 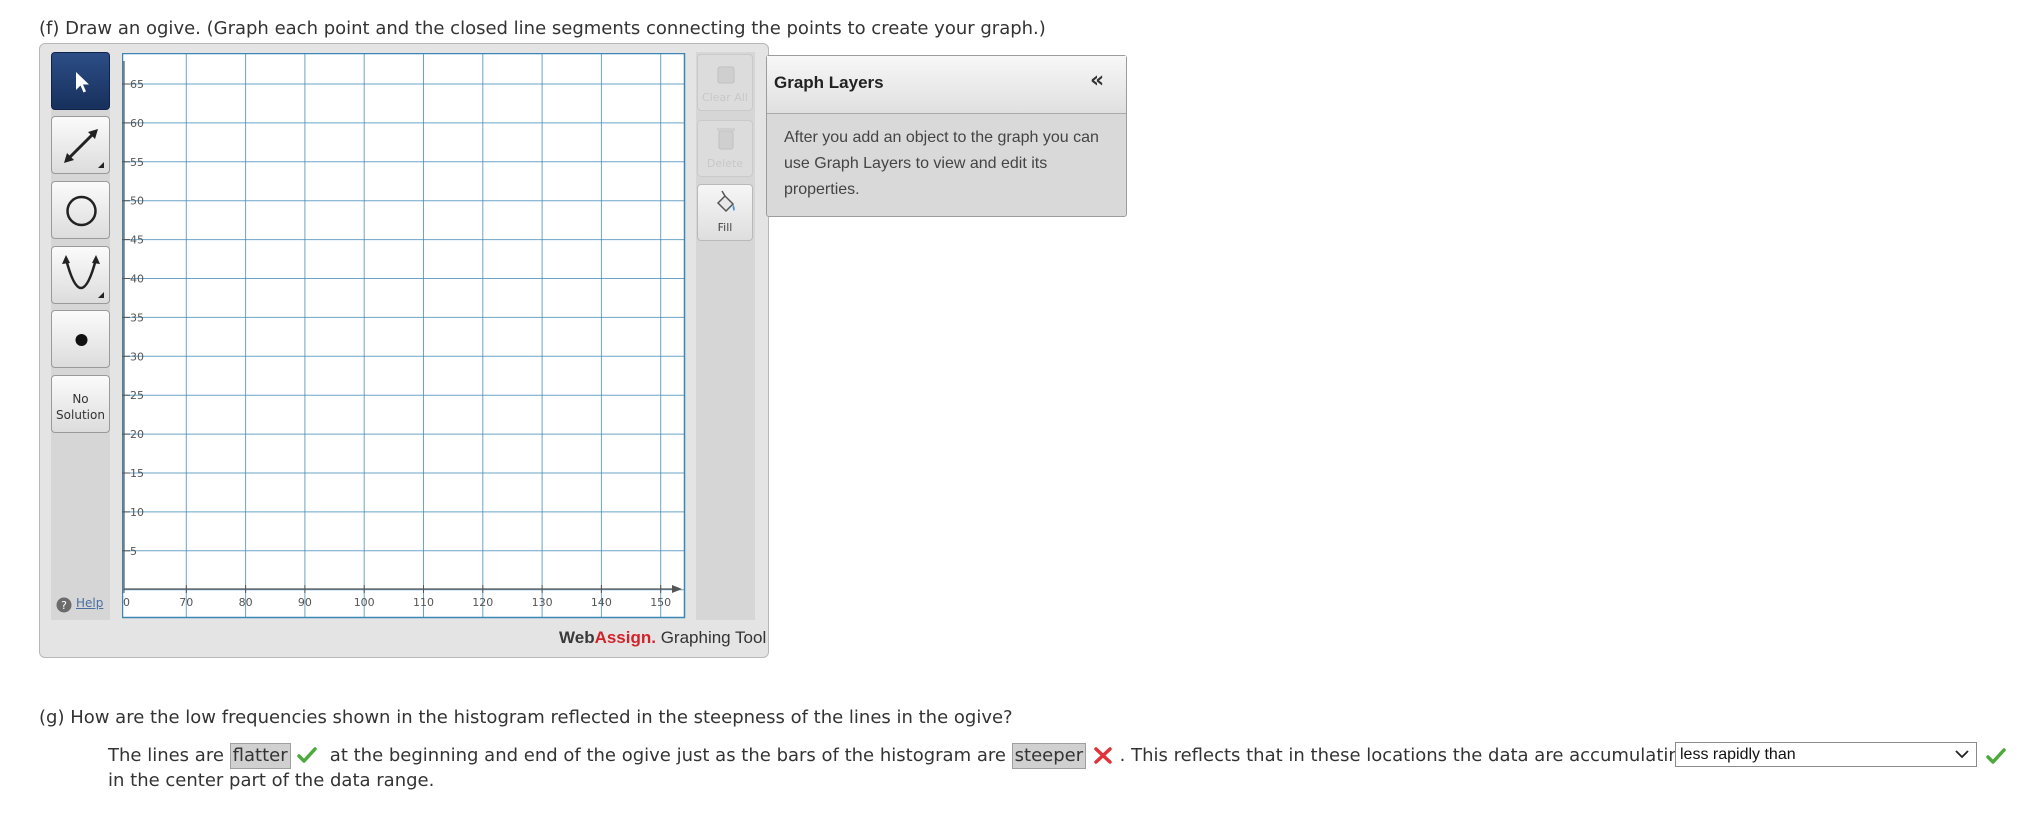 I want to click on webassign-logo: WebAssign. Graphing Tool, so click(x=662, y=638).